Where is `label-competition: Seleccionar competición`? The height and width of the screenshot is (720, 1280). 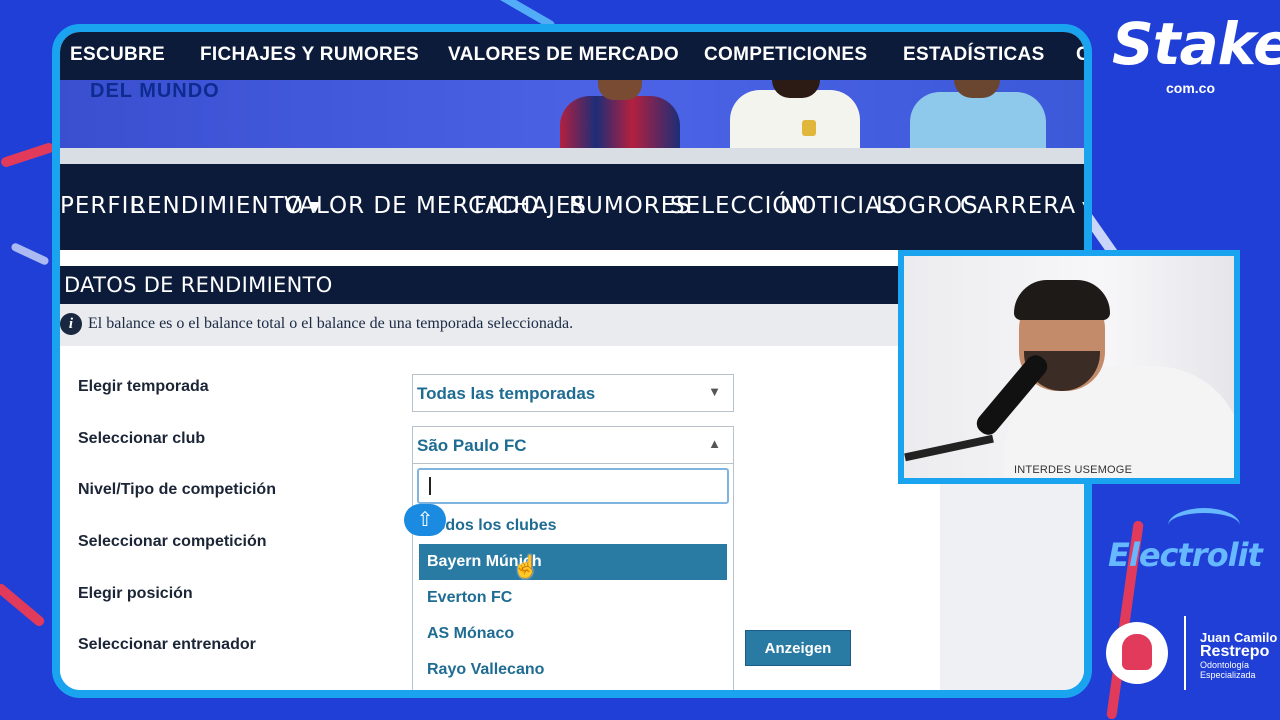 label-competition: Seleccionar competición is located at coordinates (172, 541).